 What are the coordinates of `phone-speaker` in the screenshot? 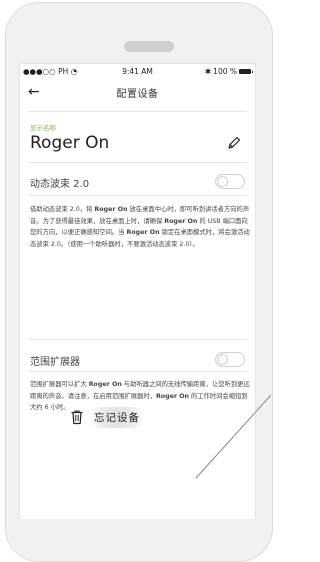 It's located at (149, 46).